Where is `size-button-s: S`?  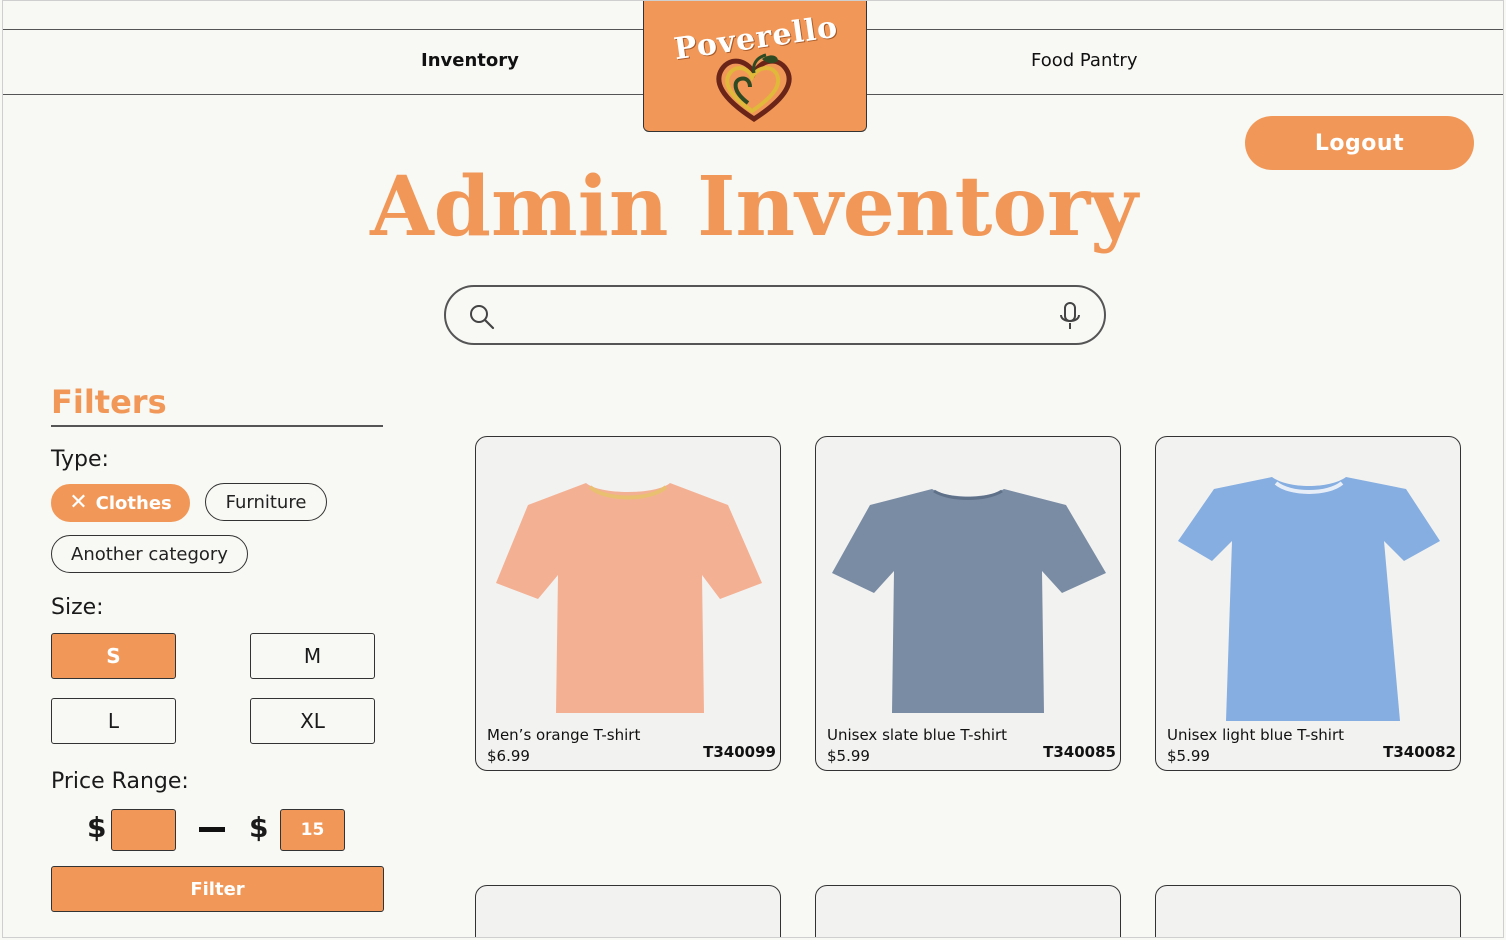 size-button-s: S is located at coordinates (113, 656).